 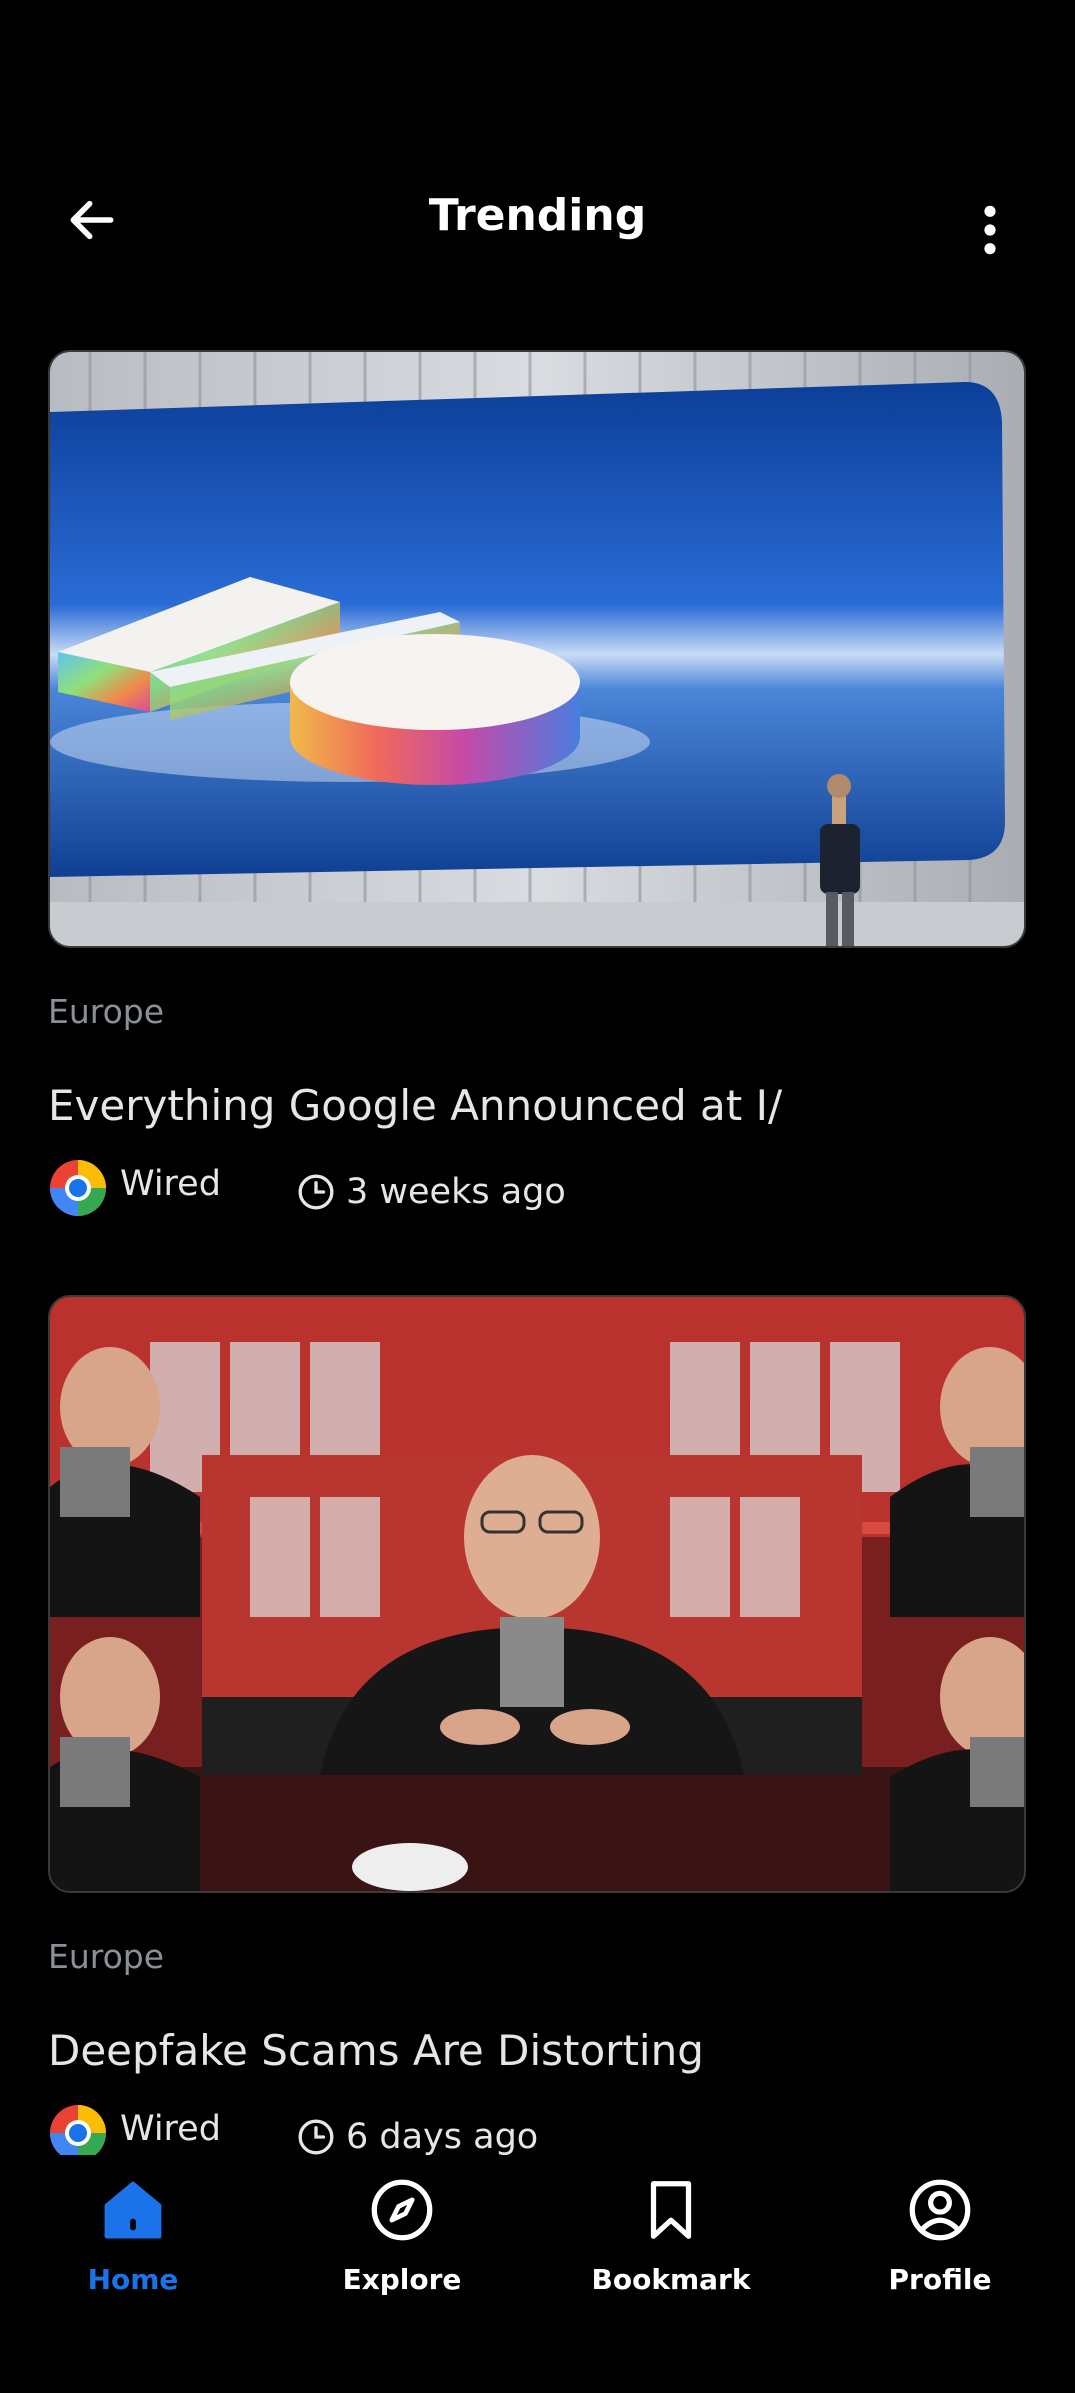 I want to click on more-vertical-icon, so click(x=990, y=230).